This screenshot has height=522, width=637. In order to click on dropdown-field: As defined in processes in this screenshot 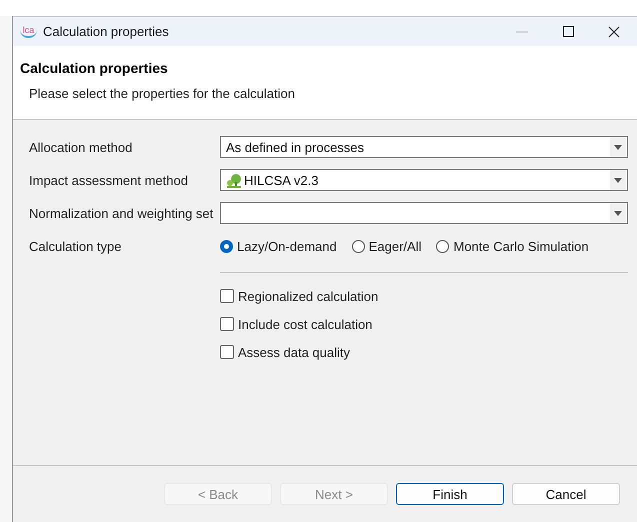, I will do `click(424, 147)`.